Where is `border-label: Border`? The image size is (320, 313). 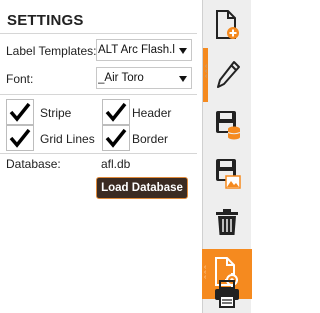 border-label: Border is located at coordinates (150, 139).